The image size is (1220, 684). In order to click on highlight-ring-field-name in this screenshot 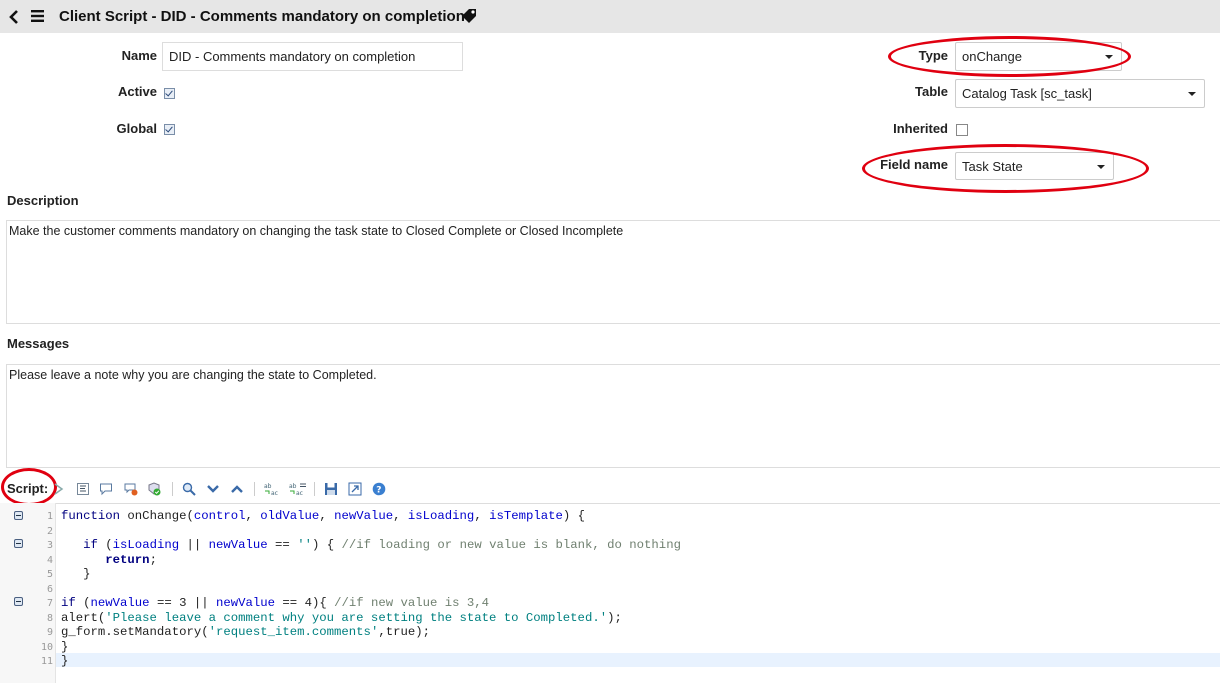, I will do `click(1005, 168)`.